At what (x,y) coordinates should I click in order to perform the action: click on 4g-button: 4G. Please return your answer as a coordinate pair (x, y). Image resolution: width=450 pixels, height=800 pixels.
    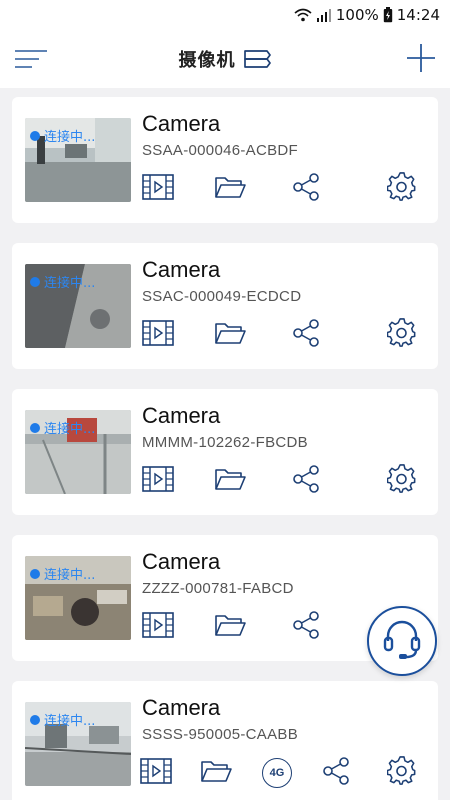
    Looking at the image, I should click on (277, 773).